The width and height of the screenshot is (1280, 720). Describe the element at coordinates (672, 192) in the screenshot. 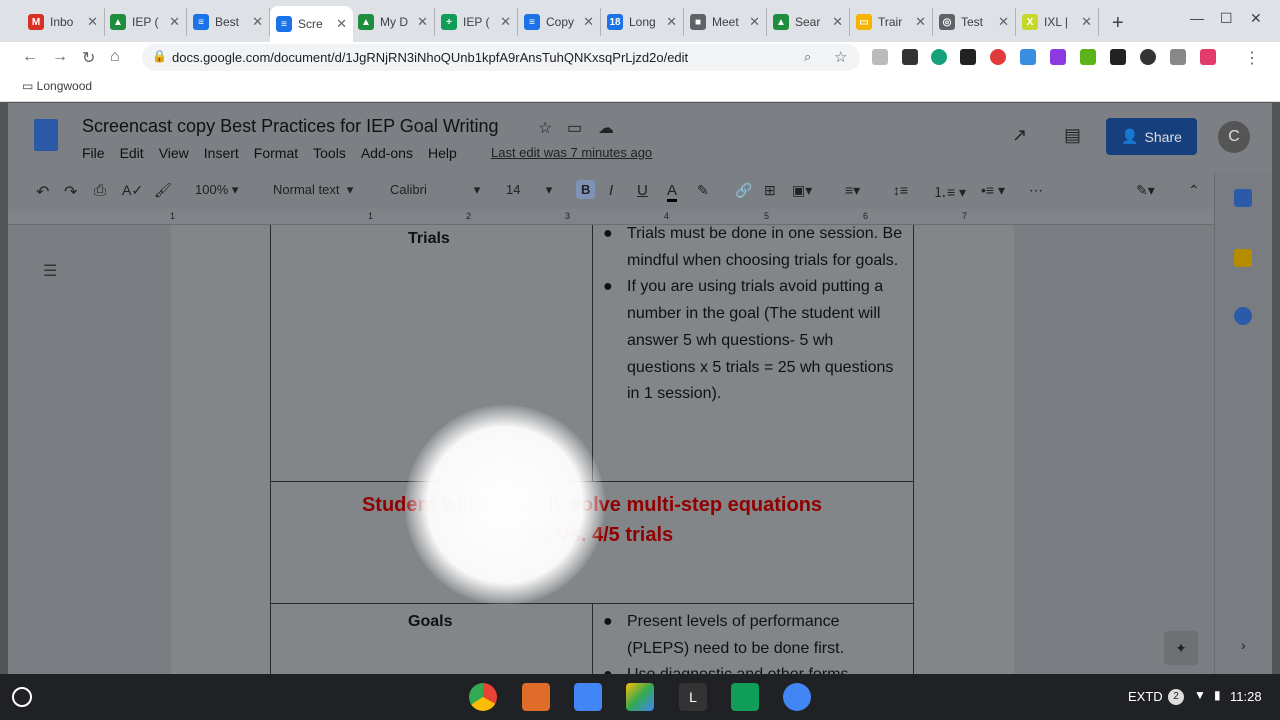

I see `text-color-button: A` at that location.